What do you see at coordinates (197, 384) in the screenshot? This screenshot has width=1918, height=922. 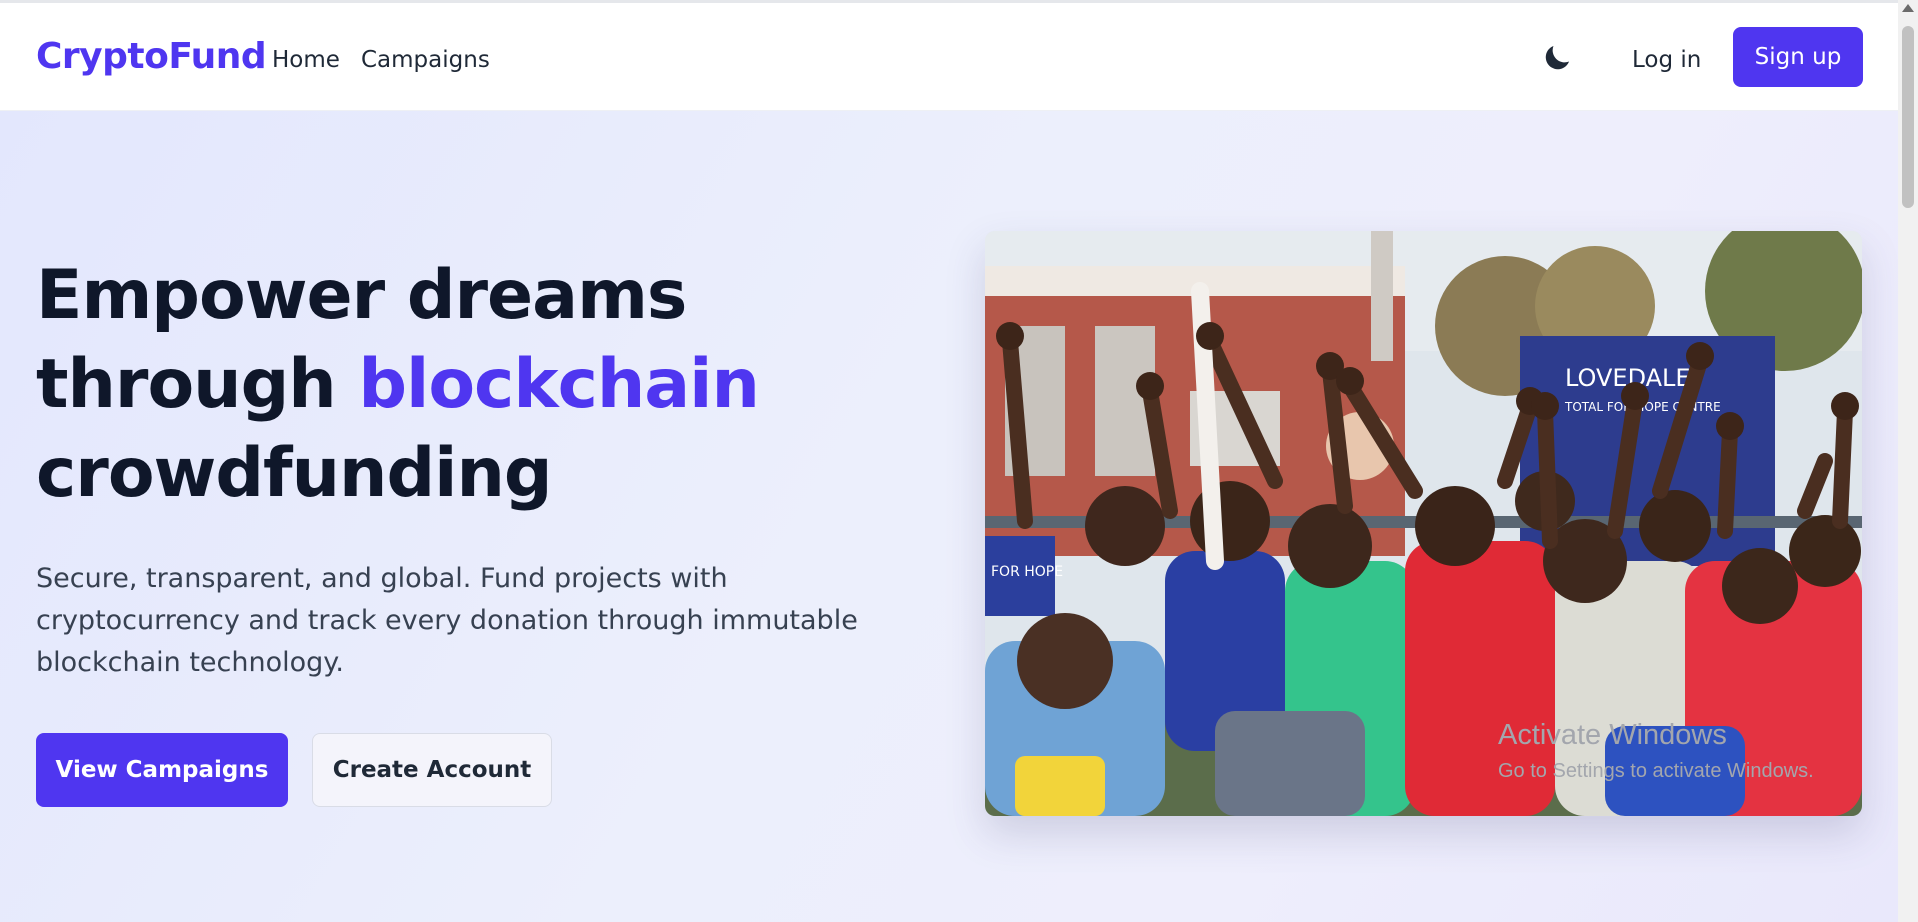 I see `headline-line-2: through` at bounding box center [197, 384].